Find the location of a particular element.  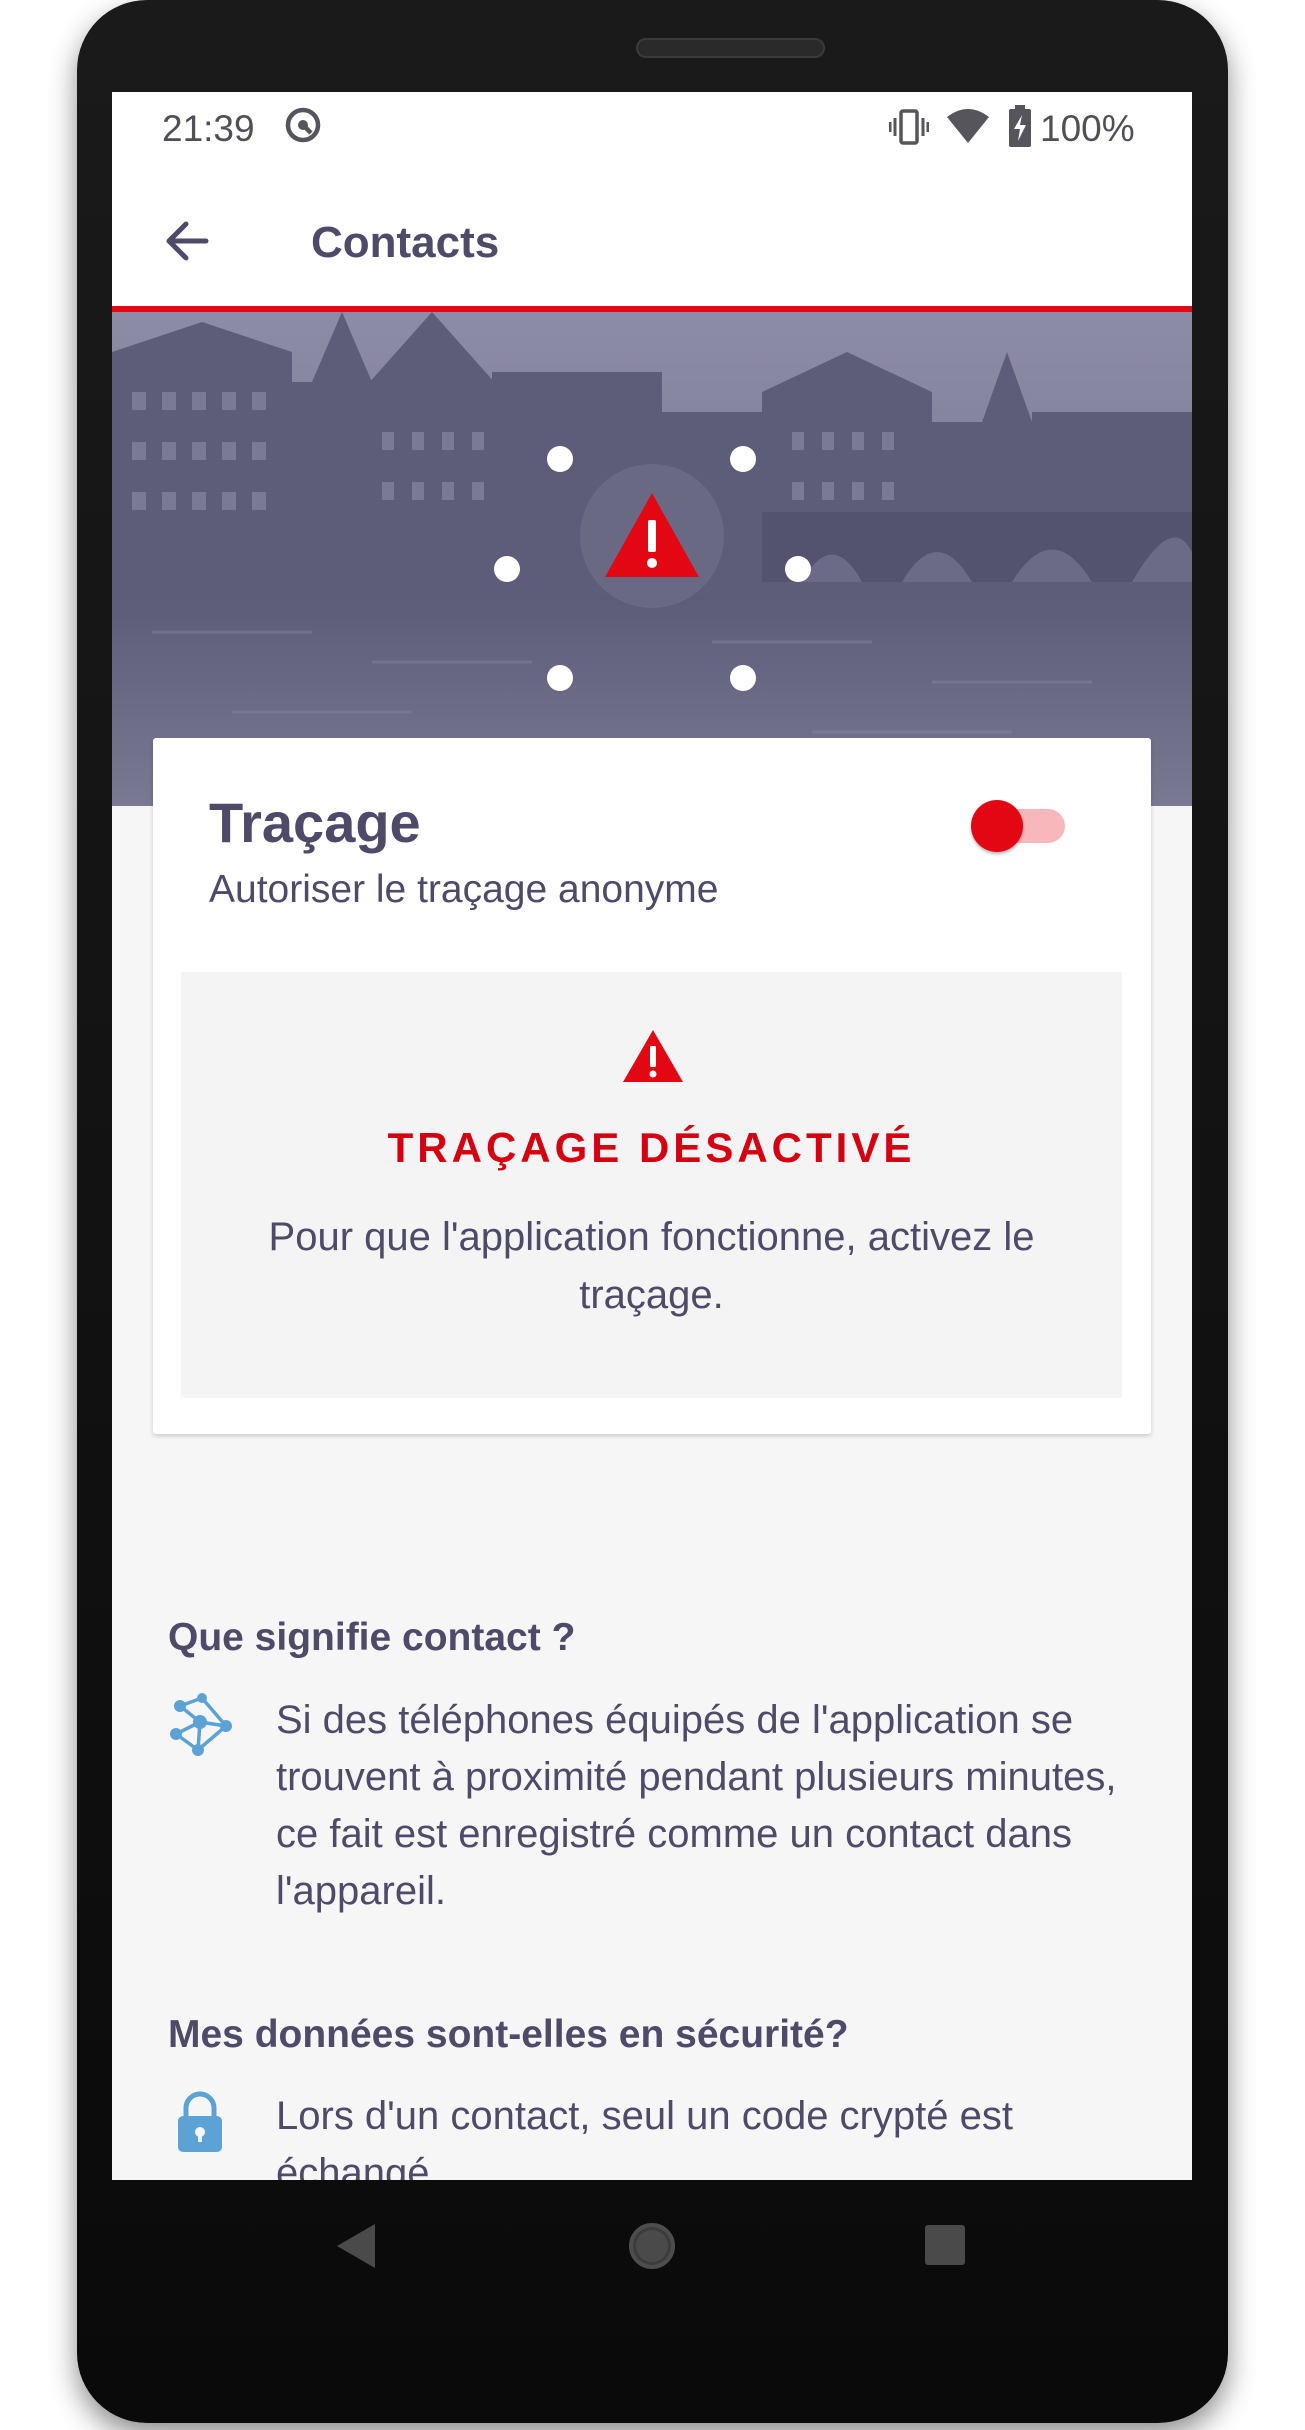

network-nodes-icon is located at coordinates (201, 1724).